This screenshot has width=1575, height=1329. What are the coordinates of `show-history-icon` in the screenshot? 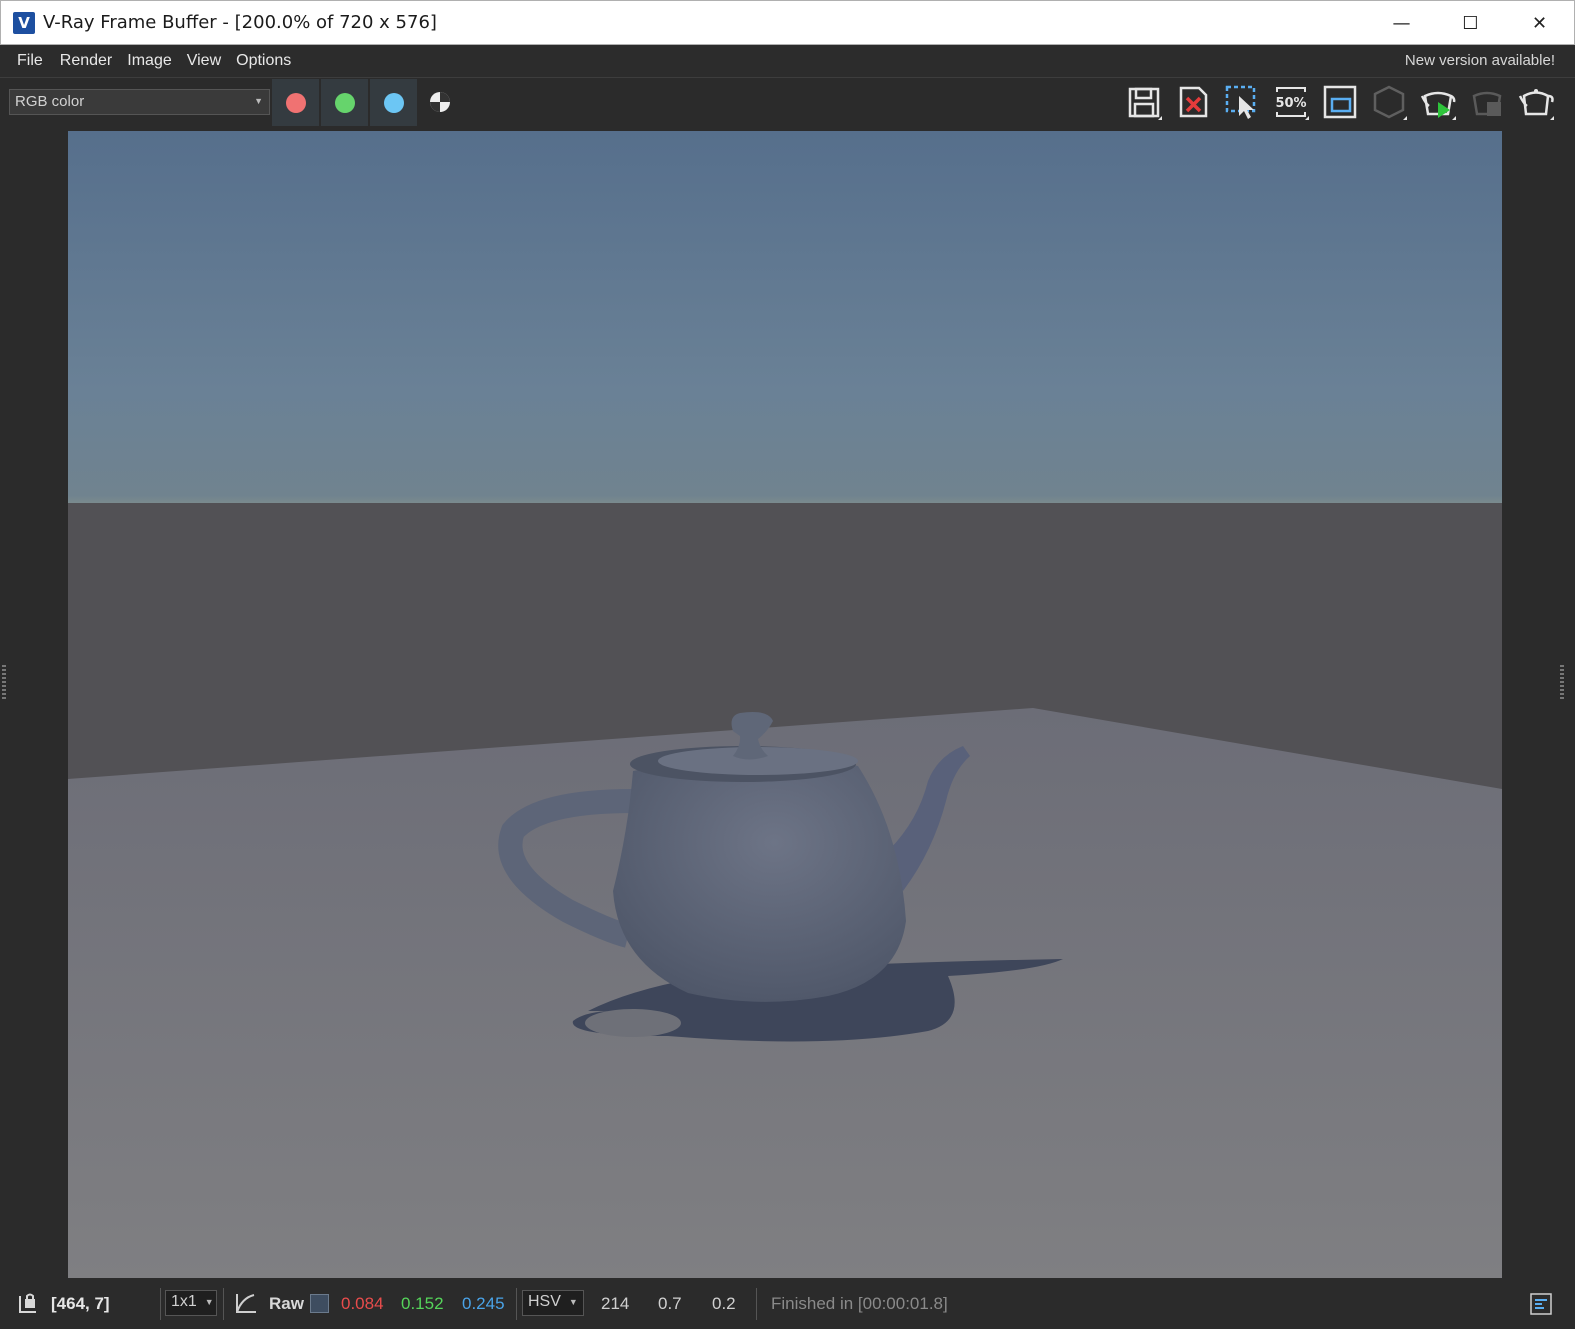 It's located at (1340, 102).